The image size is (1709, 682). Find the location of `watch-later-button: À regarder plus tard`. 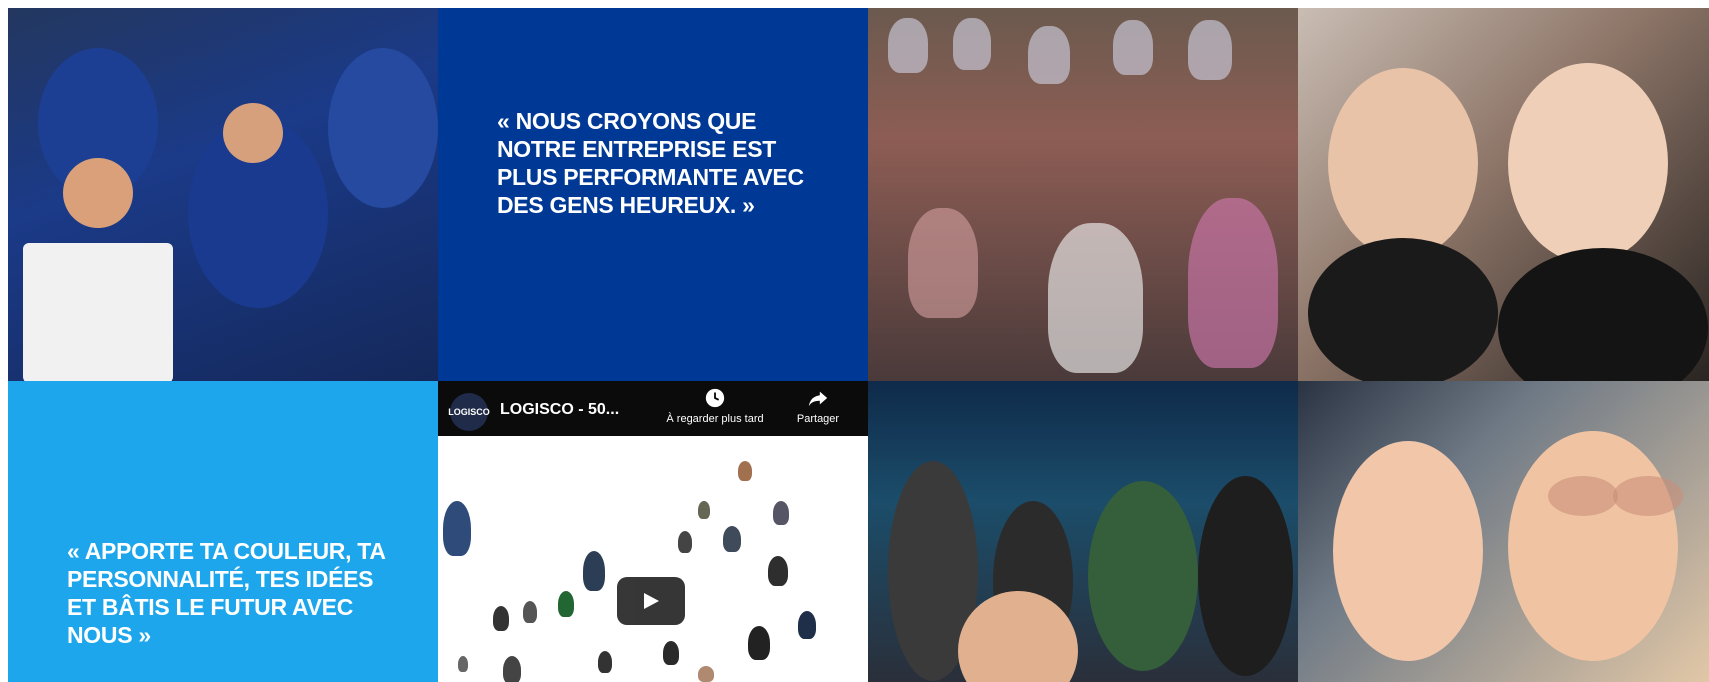

watch-later-button: À regarder plus tard is located at coordinates (715, 406).